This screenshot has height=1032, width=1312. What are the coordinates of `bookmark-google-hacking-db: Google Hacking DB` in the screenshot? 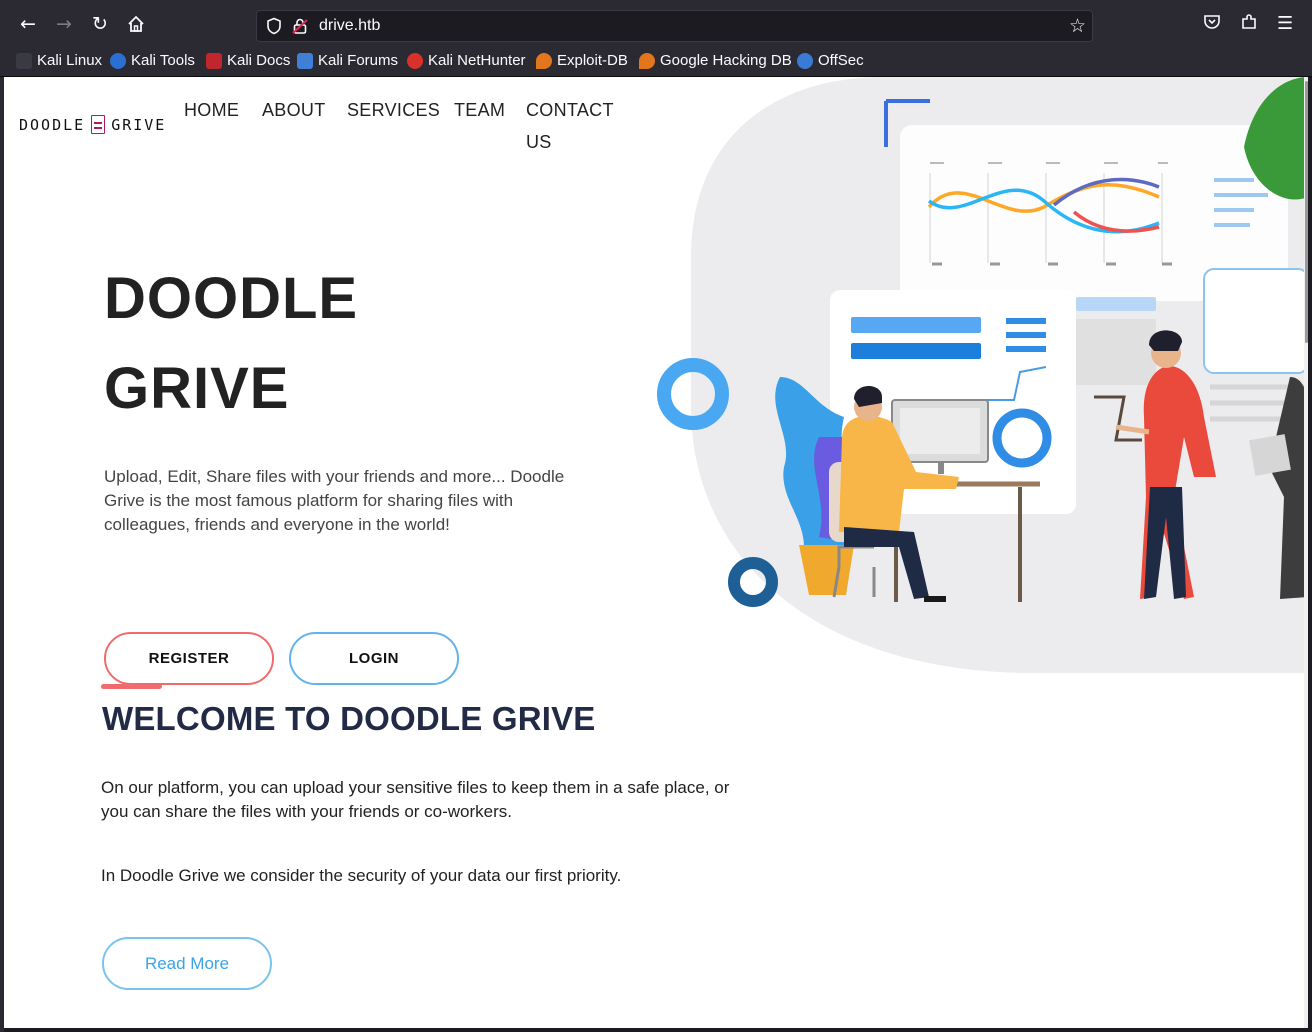 It's located at (715, 60).